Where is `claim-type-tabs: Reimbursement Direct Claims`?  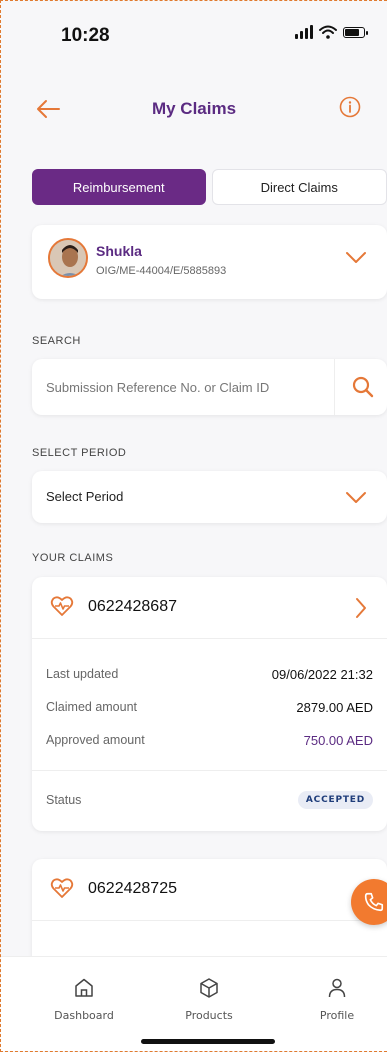 claim-type-tabs: Reimbursement Direct Claims is located at coordinates (209, 187).